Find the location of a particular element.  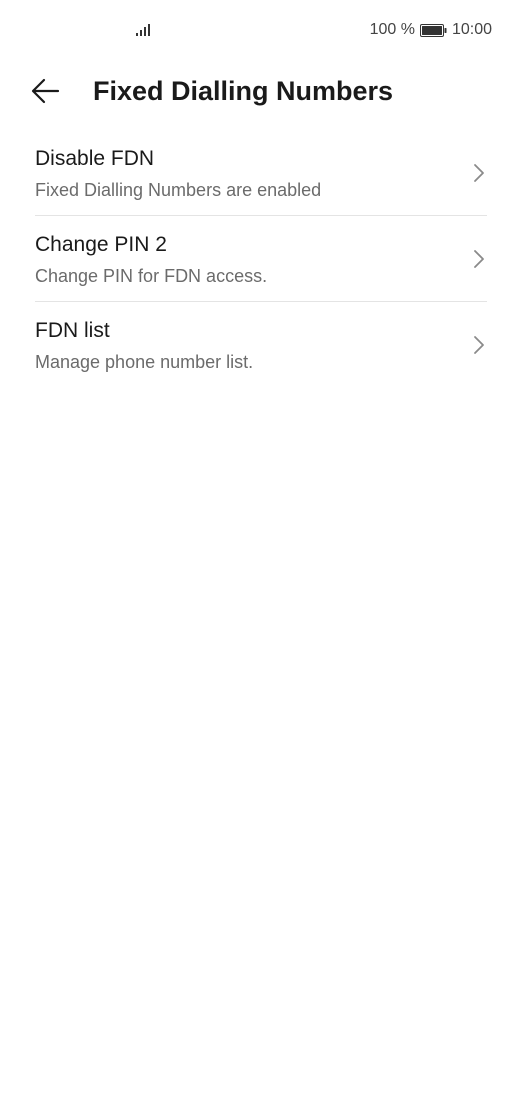

setting-subtitle: Change PIN for FDN access. is located at coordinates (151, 276).